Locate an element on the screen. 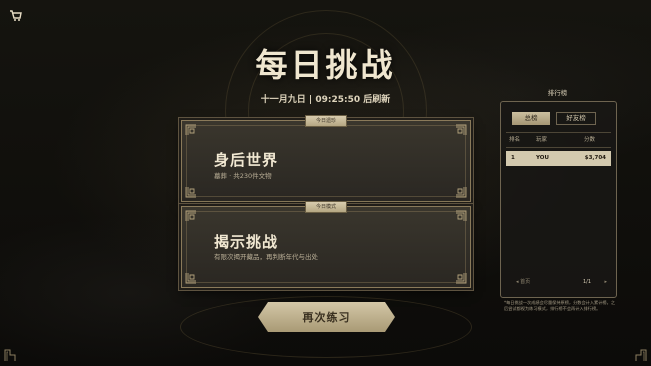 The height and width of the screenshot is (366, 651). col-rank: 排名 is located at coordinates (515, 140).